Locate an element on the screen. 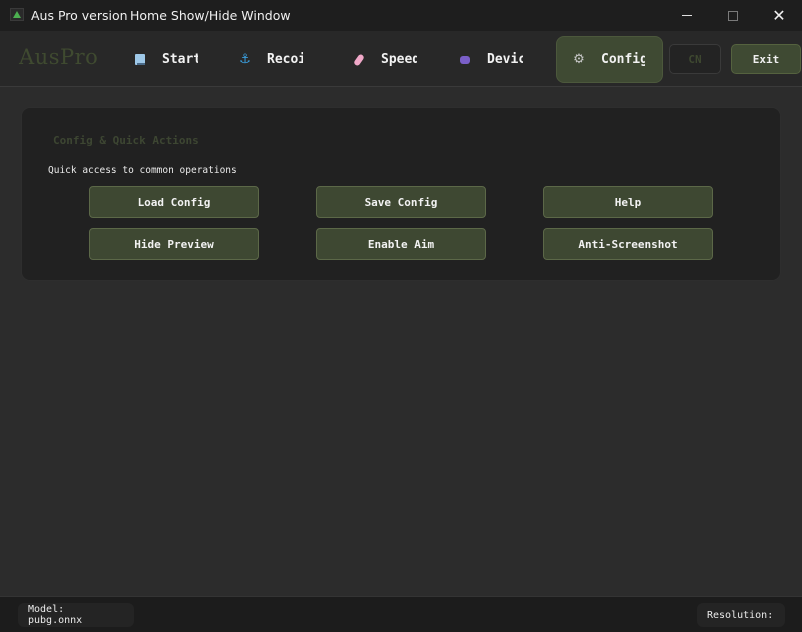 The height and width of the screenshot is (632, 802). save-config-button: Save Config is located at coordinates (401, 202).